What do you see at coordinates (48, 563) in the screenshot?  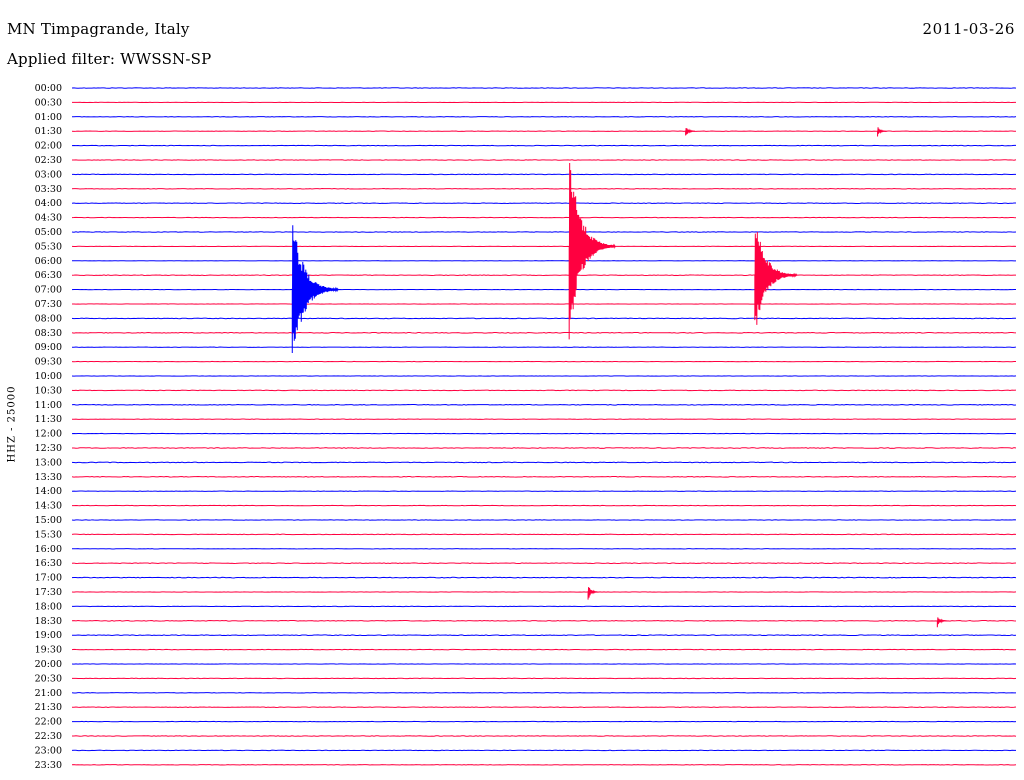 I see `row-label: 16:30` at bounding box center [48, 563].